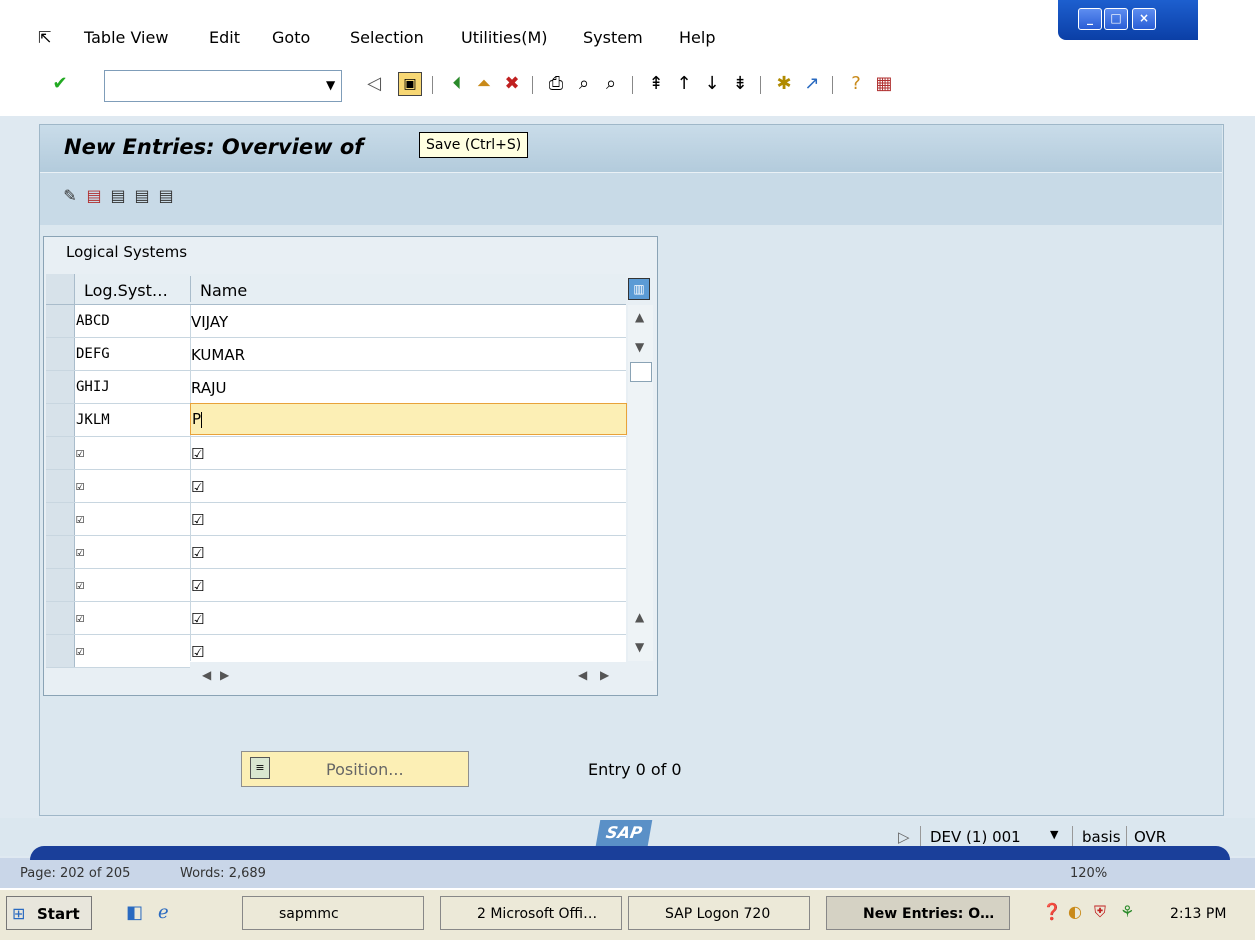 The image size is (1255, 940). I want to click on next-page-icon: ↓, so click(712, 84).